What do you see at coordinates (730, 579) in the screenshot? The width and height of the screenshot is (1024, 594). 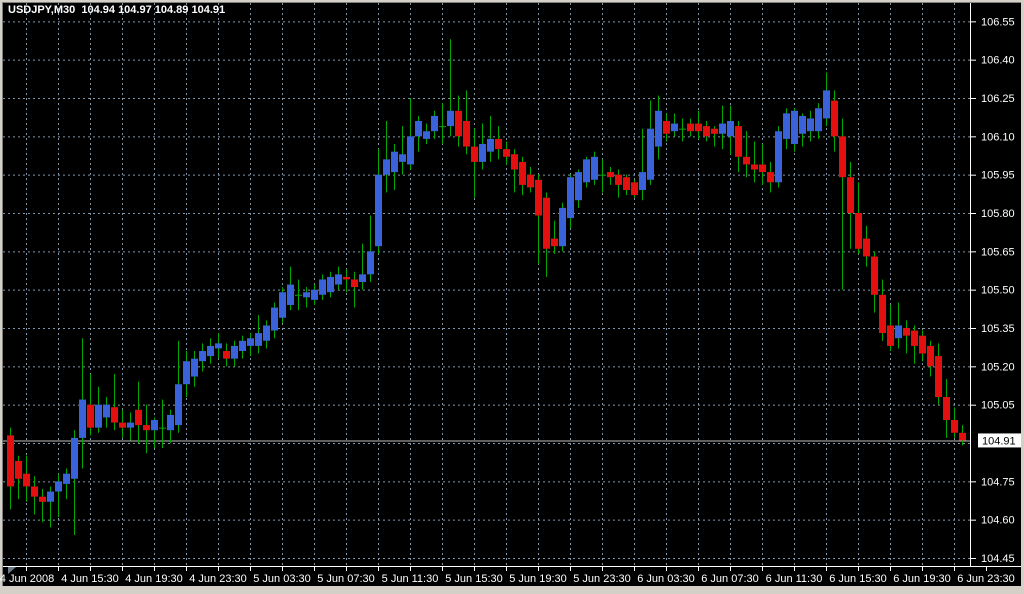 I see `time-label: 6 Jun 07:30` at bounding box center [730, 579].